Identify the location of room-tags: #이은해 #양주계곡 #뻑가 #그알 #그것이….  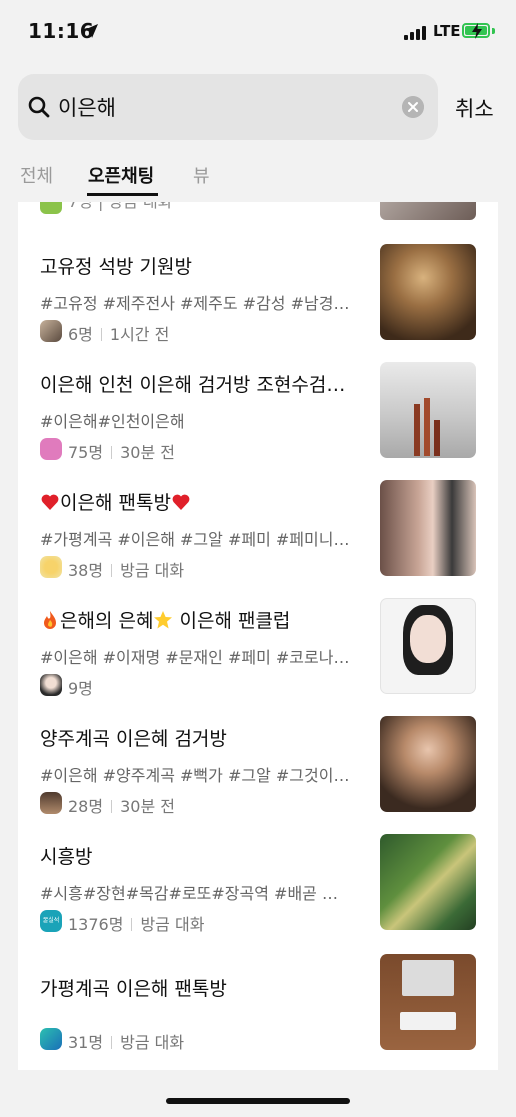
(195, 775).